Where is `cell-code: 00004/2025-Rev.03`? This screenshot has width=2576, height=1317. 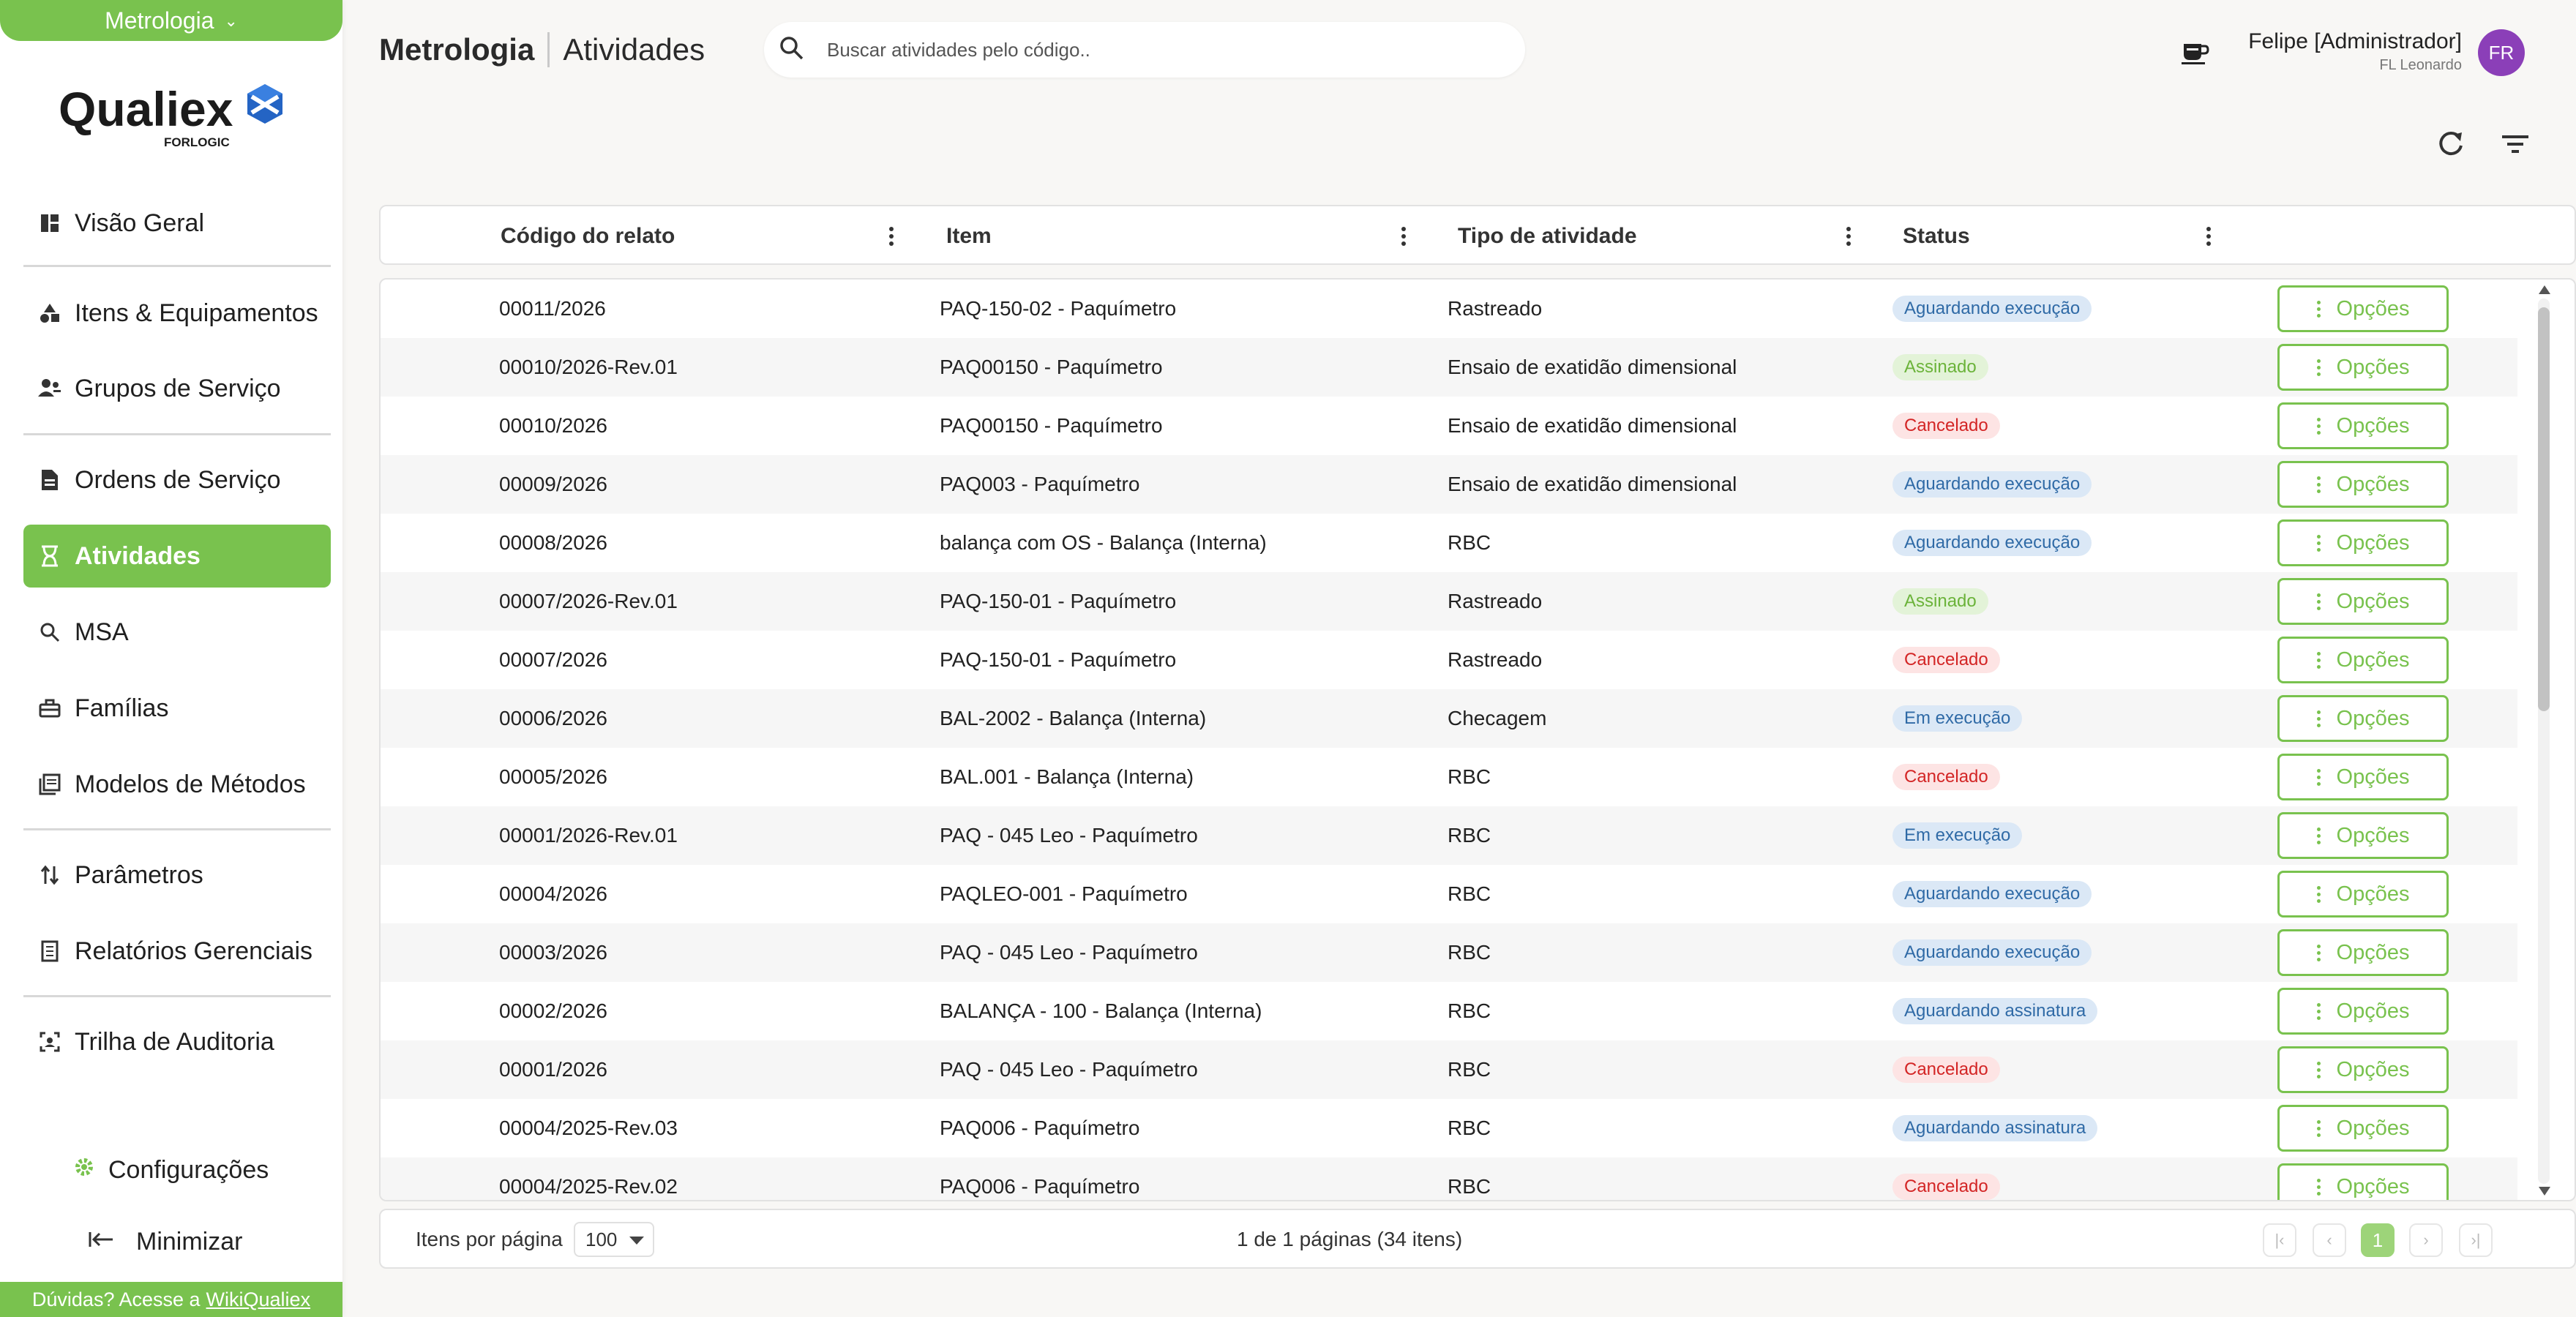 cell-code: 00004/2025-Rev.03 is located at coordinates (588, 1128).